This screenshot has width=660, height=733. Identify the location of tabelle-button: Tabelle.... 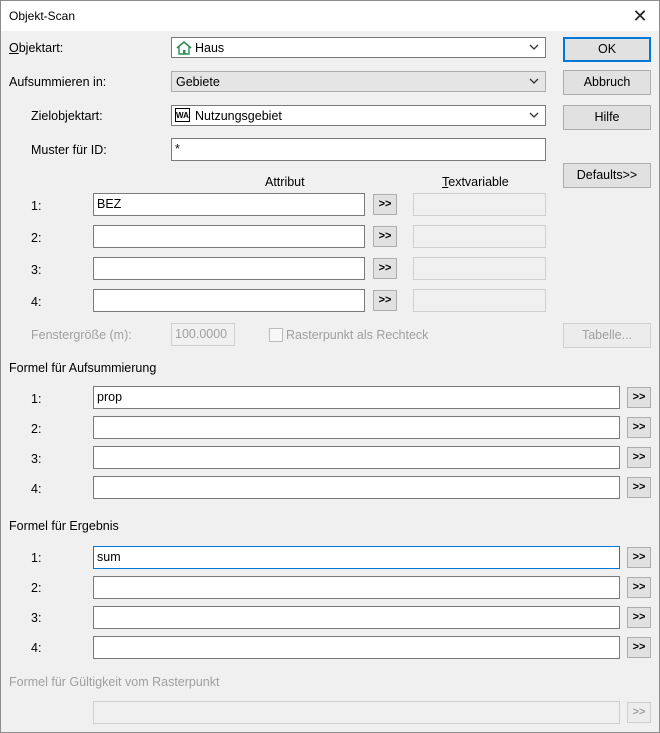
(607, 335).